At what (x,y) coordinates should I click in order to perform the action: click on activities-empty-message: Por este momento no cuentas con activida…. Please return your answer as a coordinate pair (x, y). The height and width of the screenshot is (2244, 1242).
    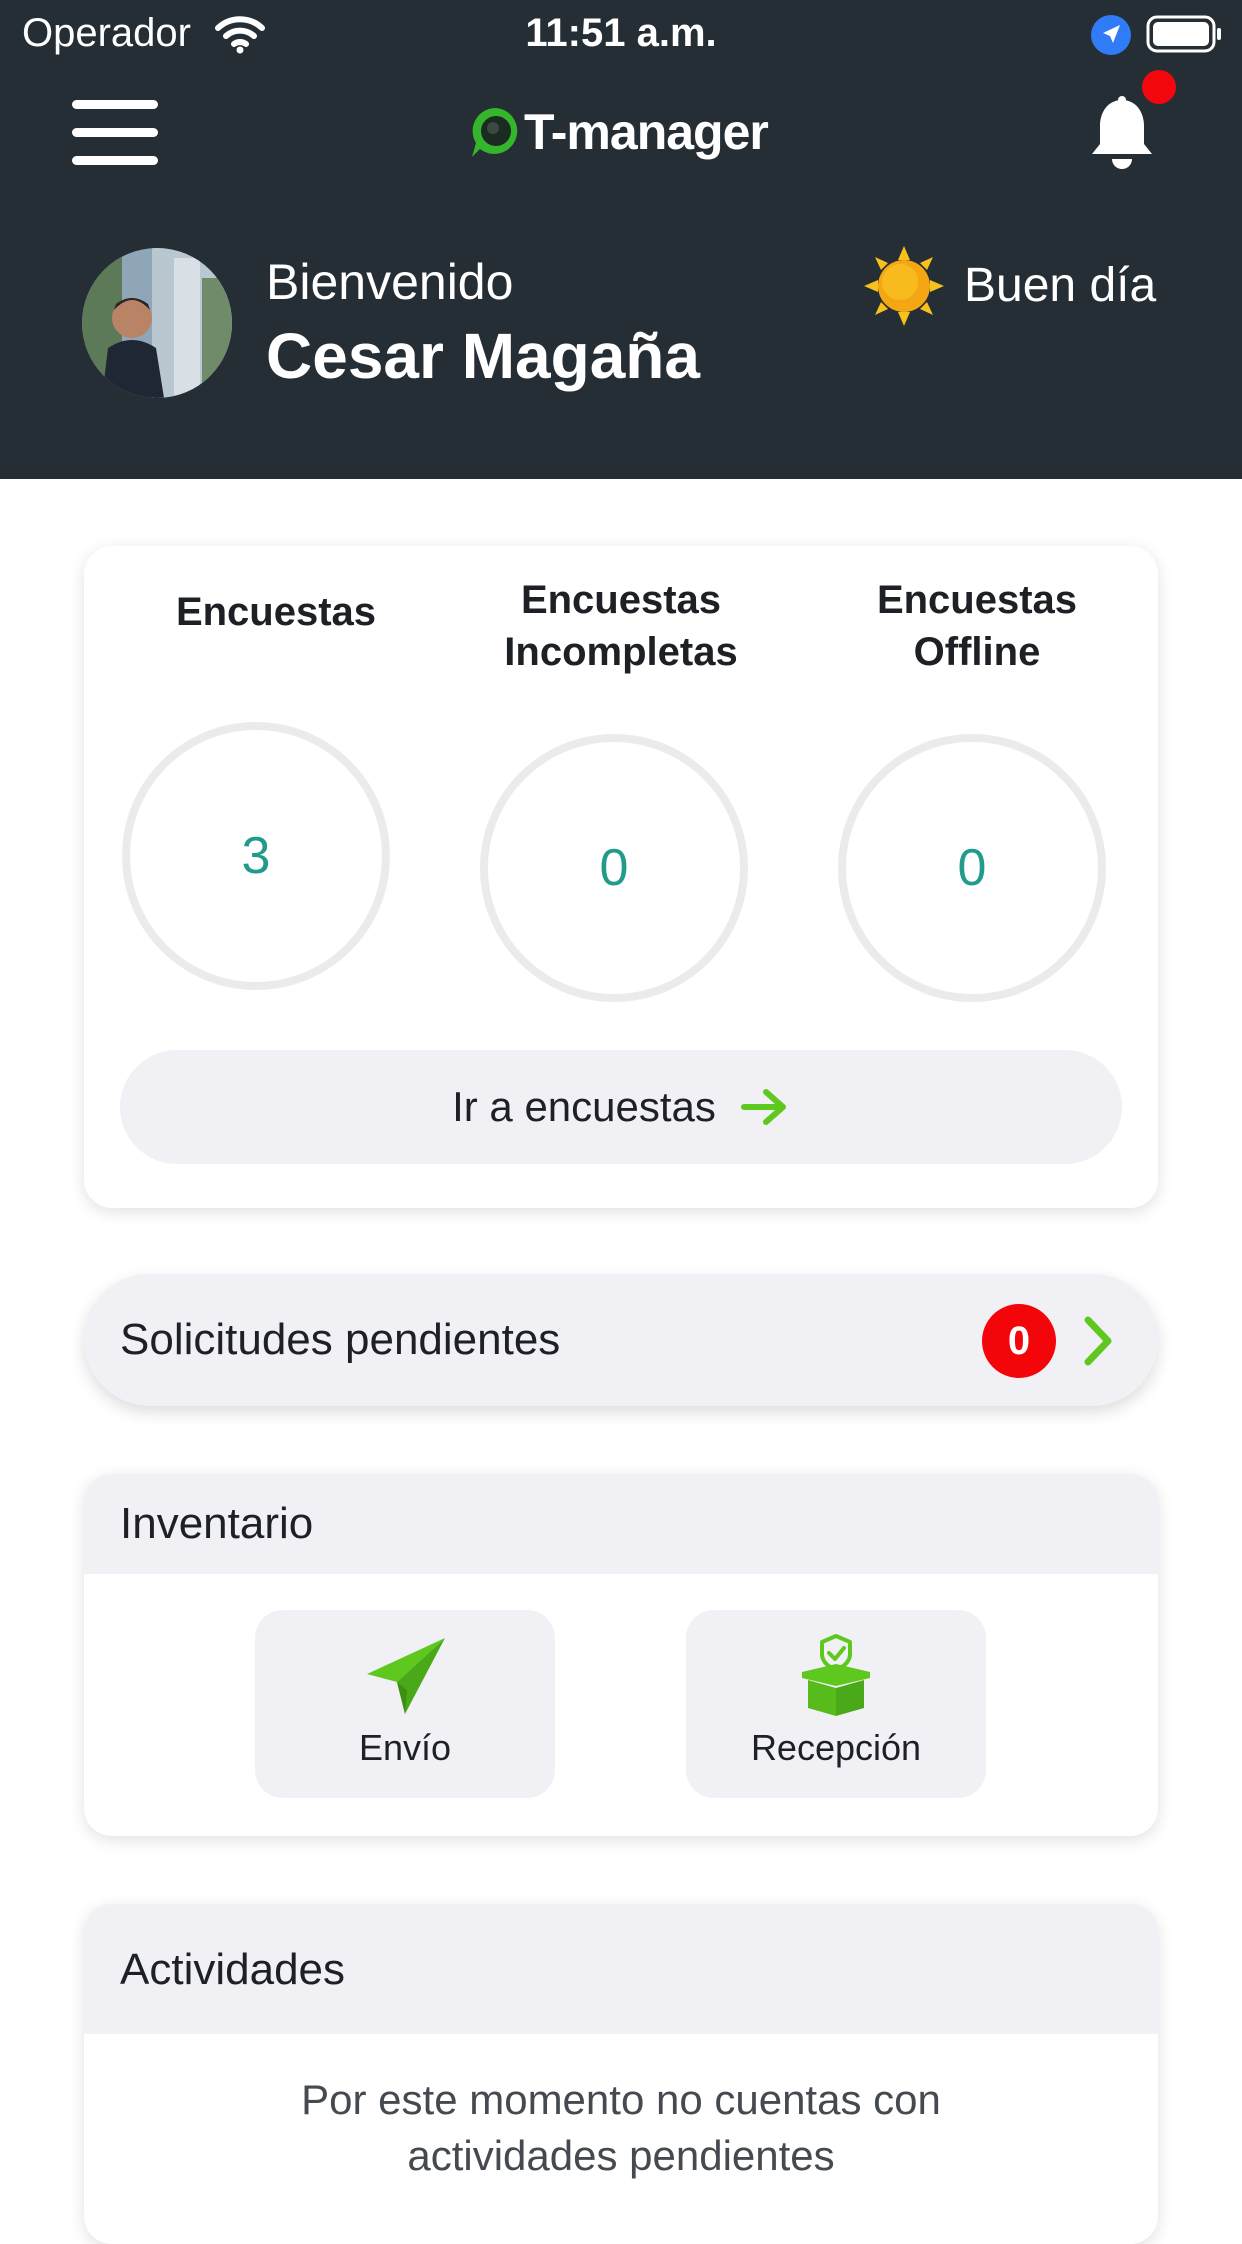
    Looking at the image, I should click on (621, 2127).